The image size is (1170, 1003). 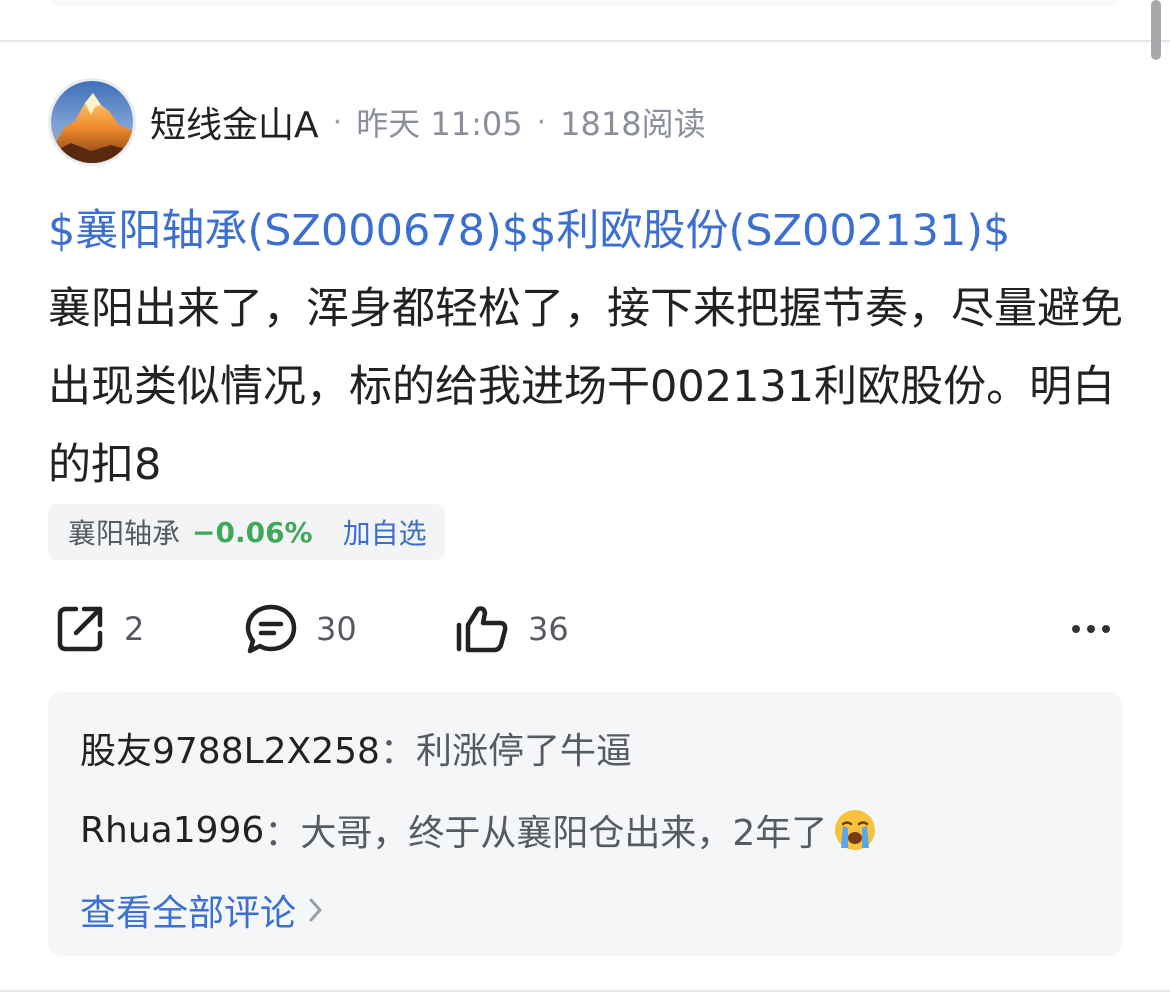 I want to click on comment-user: 股友9788L2X258, so click(x=230, y=748).